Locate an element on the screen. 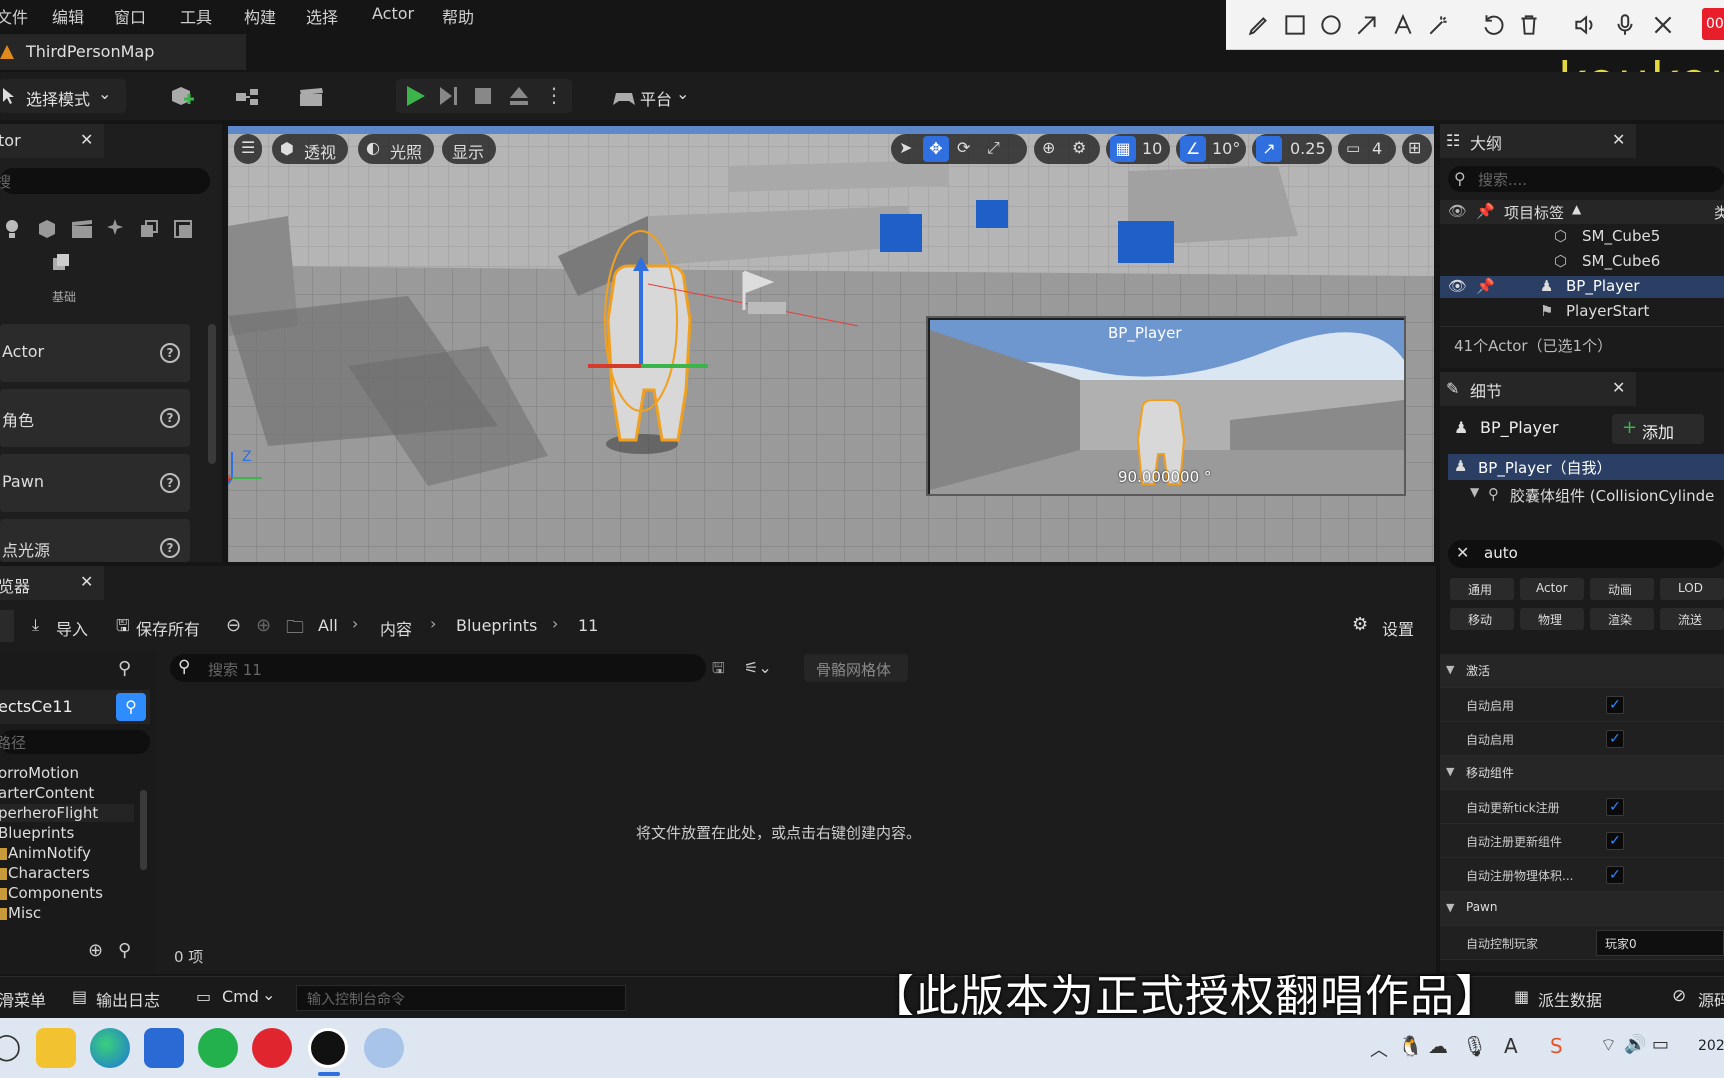 This screenshot has width=1724, height=1078. asset-search-input: ⚲ 搜索 11 is located at coordinates (438, 668).